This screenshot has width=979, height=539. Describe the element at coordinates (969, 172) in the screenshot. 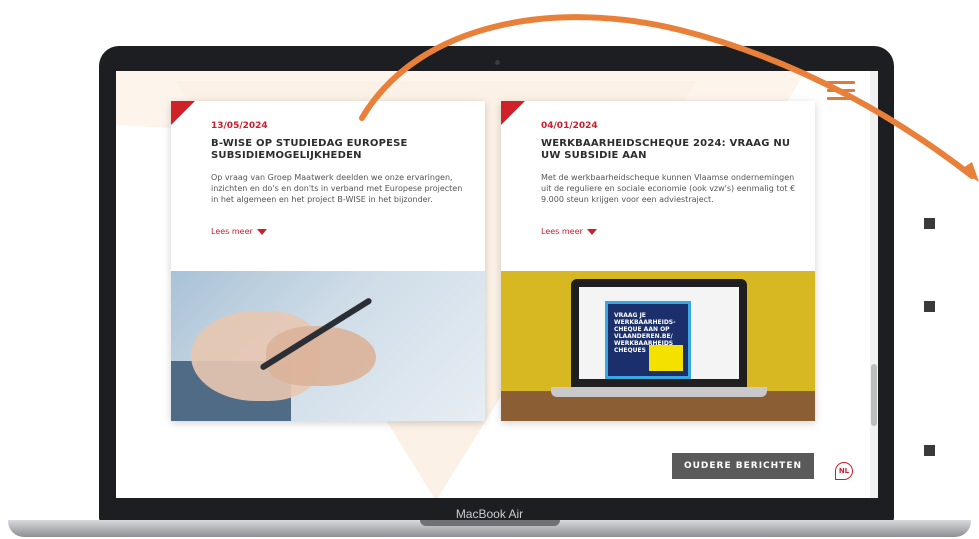

I see `arrow-head-icon` at that location.